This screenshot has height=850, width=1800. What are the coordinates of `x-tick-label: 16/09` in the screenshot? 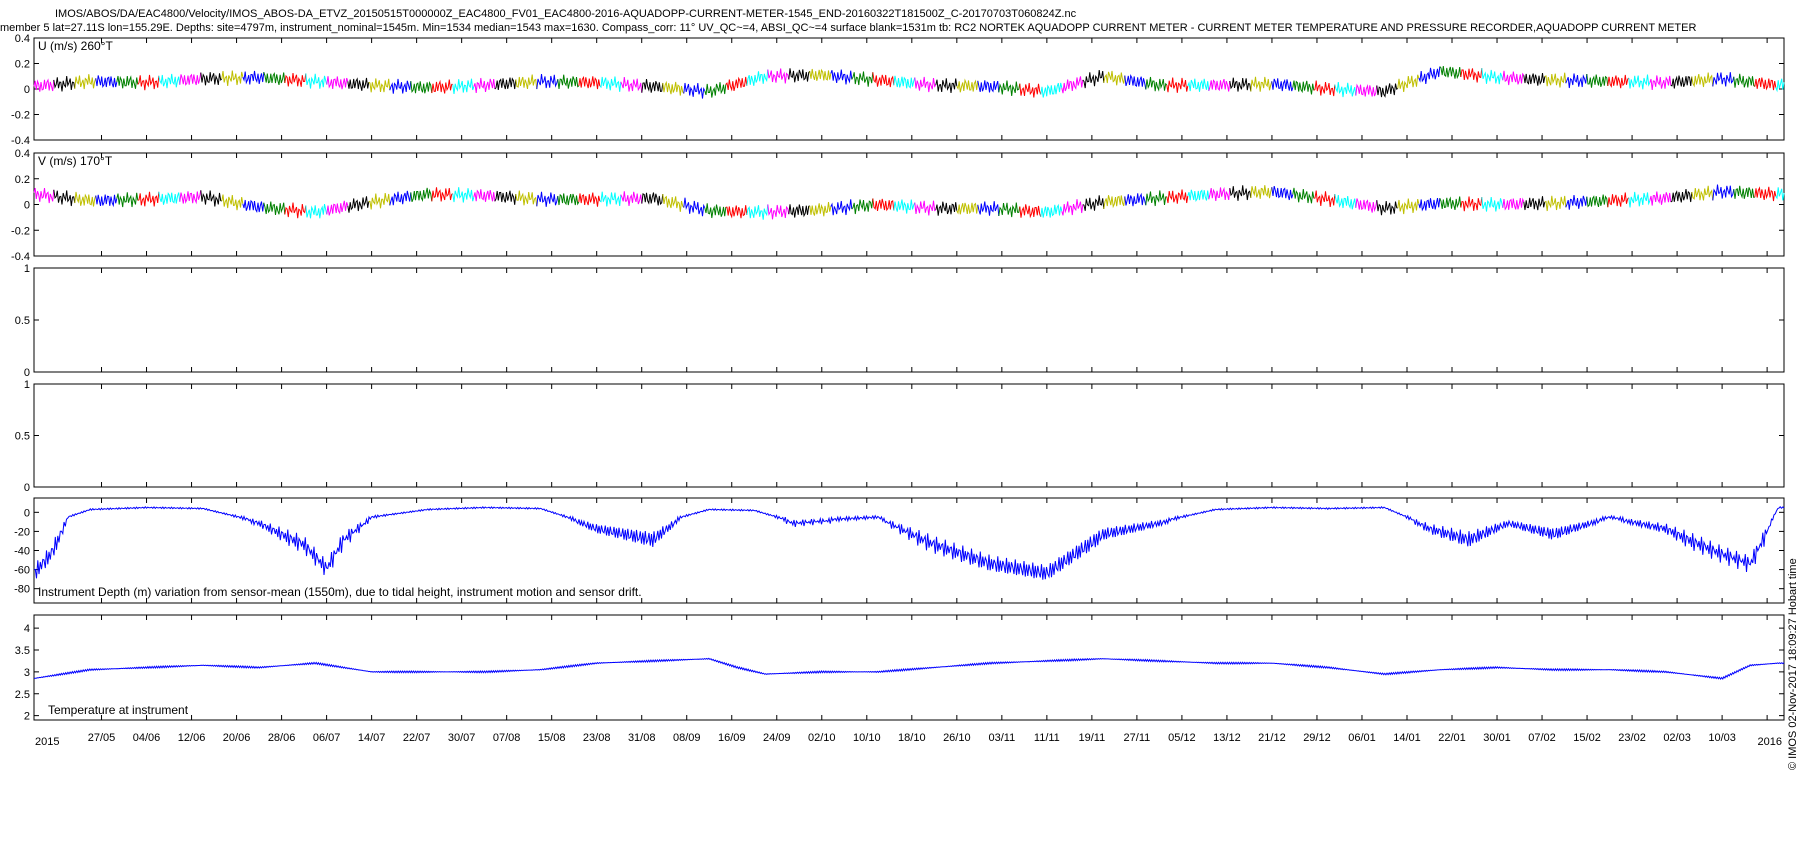 It's located at (732, 738).